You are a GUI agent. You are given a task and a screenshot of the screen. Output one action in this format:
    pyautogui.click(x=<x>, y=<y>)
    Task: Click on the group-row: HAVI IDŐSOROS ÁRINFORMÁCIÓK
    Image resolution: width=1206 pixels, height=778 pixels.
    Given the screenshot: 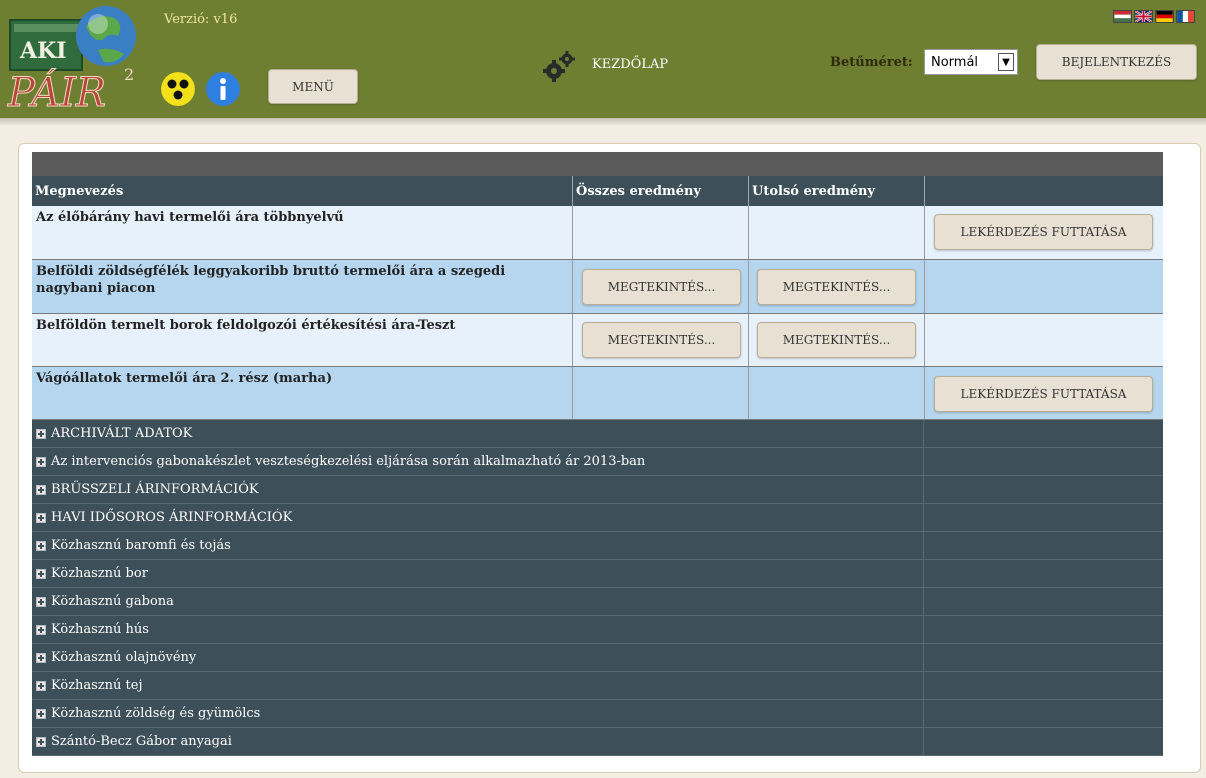 What is the action you would take?
    pyautogui.click(x=597, y=518)
    